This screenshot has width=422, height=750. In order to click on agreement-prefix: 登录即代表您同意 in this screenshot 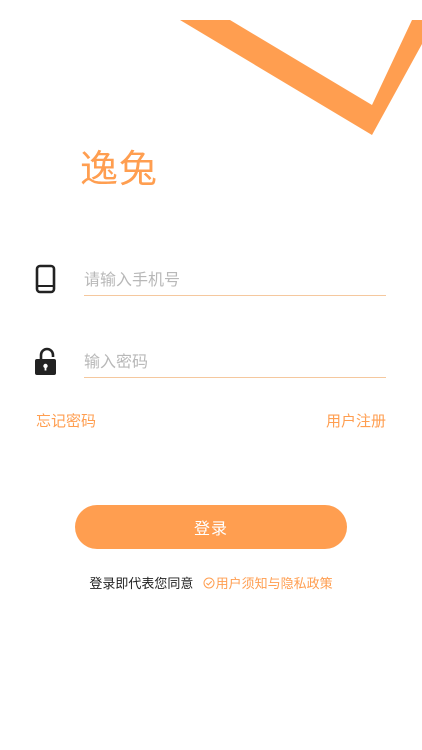, I will do `click(141, 584)`.